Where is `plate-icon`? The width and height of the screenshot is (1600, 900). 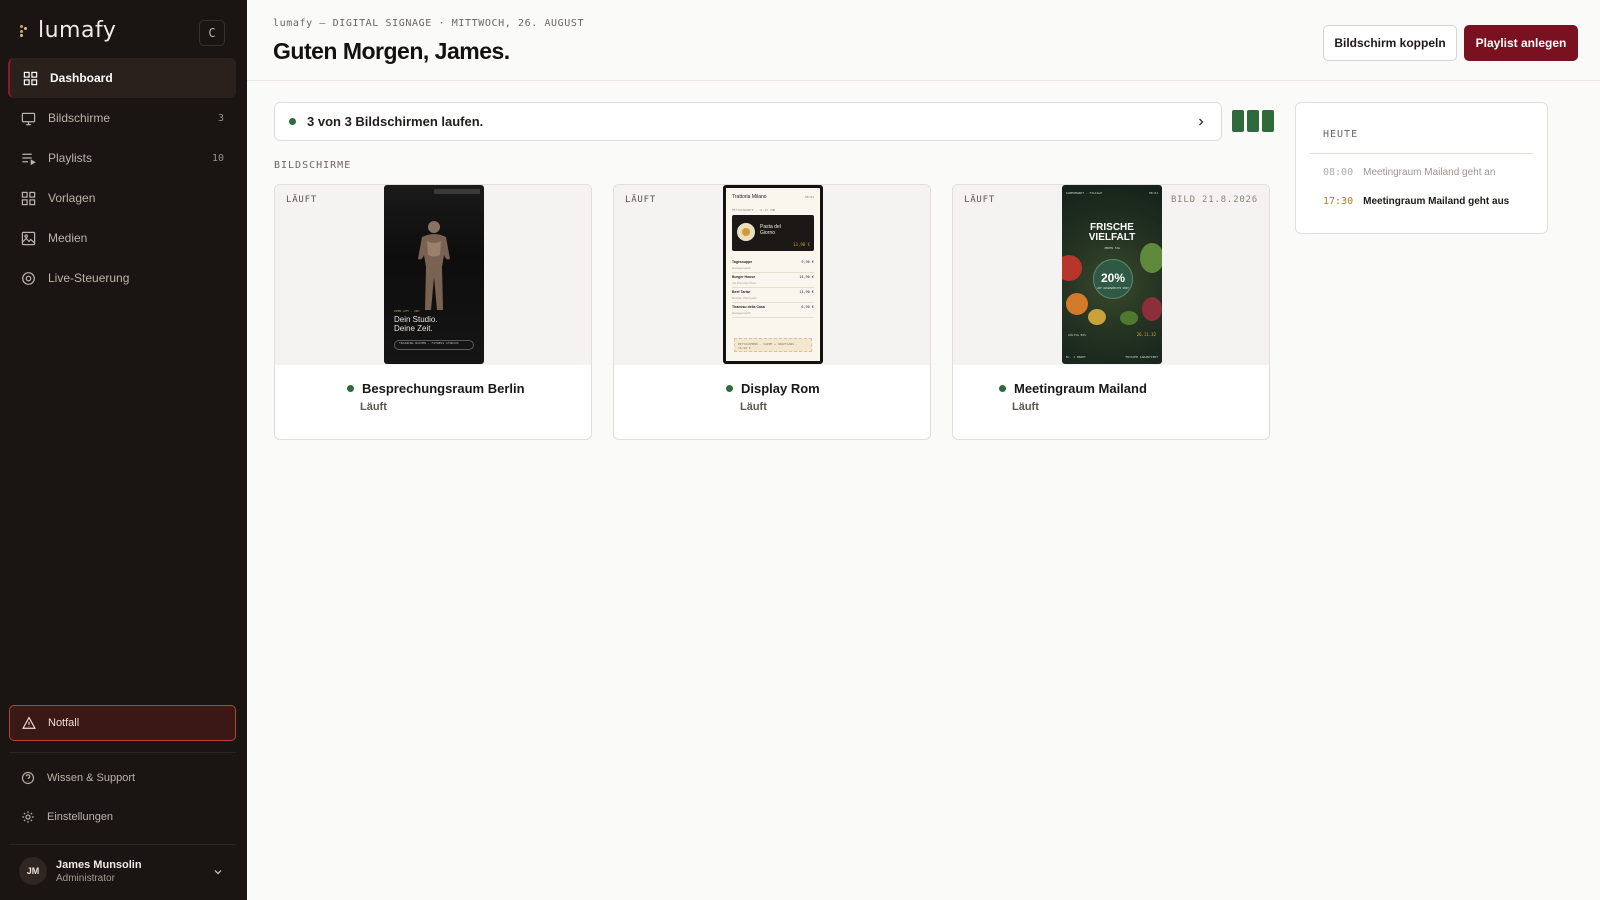 plate-icon is located at coordinates (746, 232).